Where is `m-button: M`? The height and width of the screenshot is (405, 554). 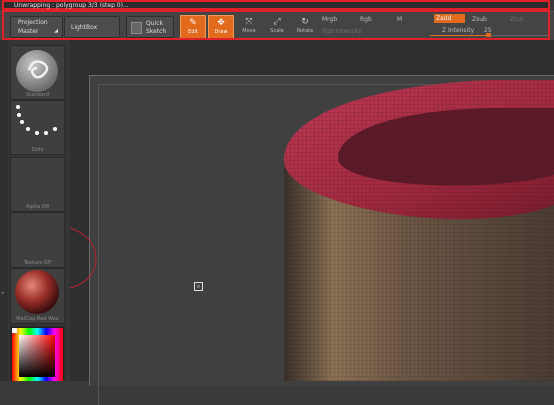
m-button: M is located at coordinates (399, 19).